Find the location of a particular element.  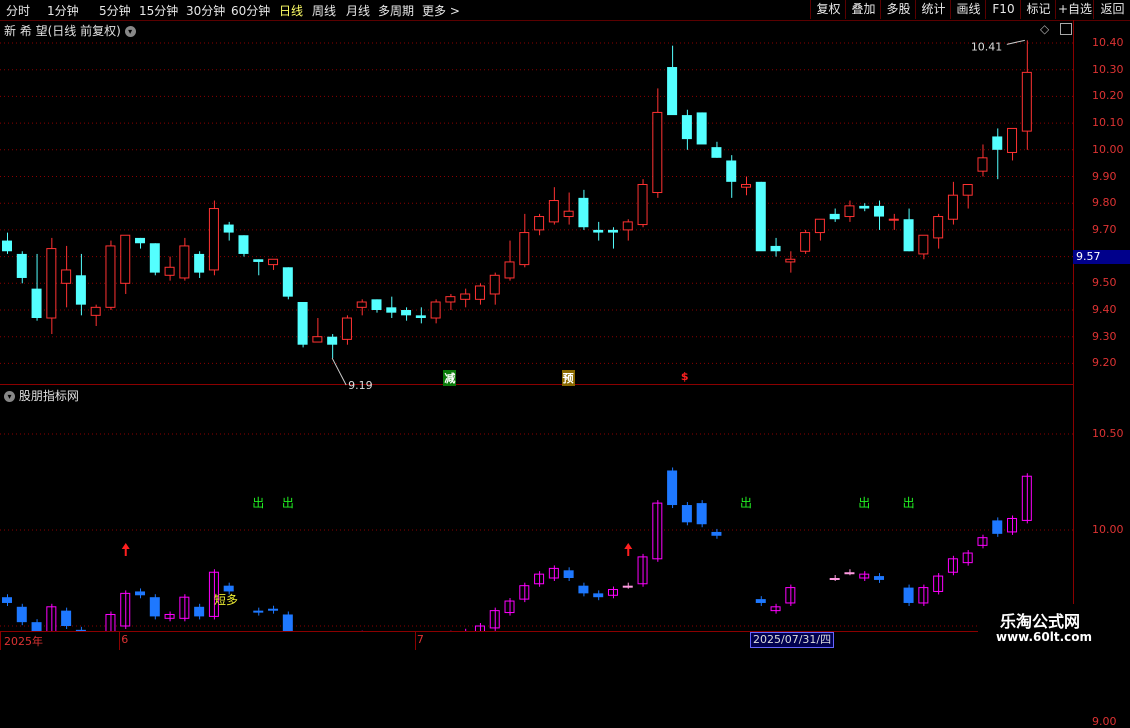

price-tick-label: 9.30 is located at coordinates (1104, 336).